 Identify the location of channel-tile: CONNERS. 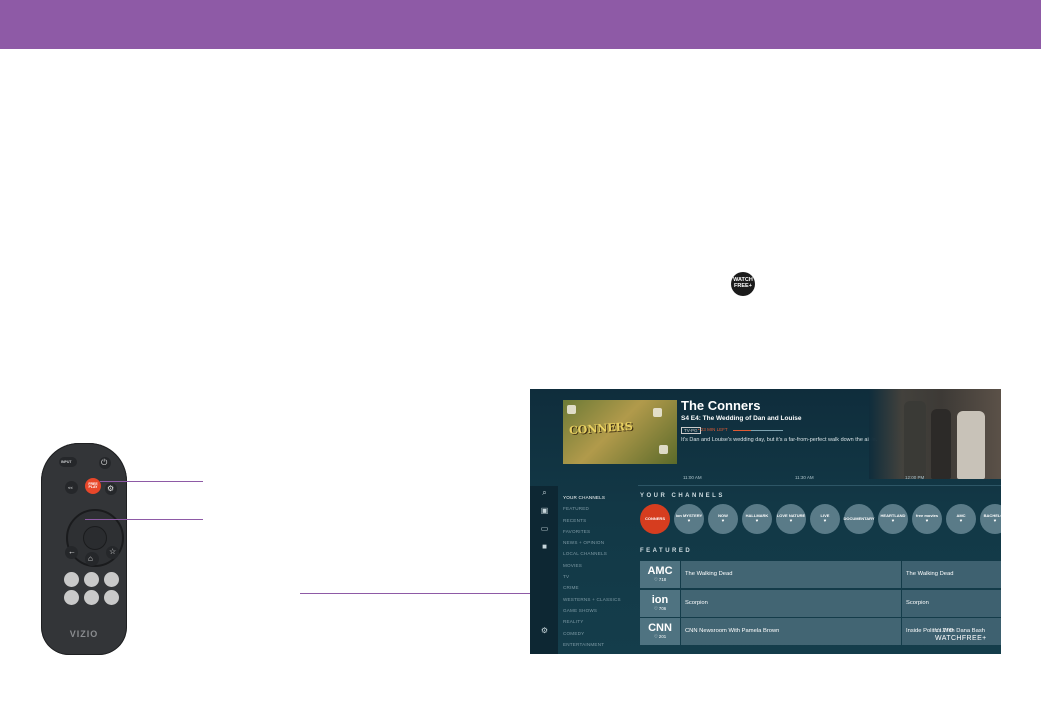
(655, 519).